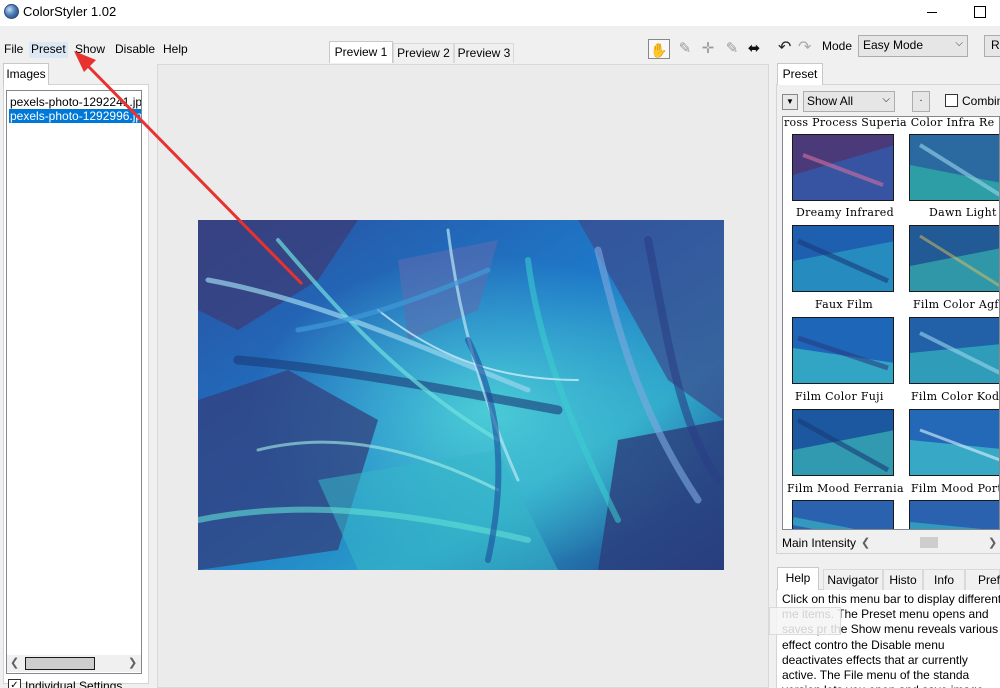 Image resolution: width=1000 pixels, height=688 pixels. What do you see at coordinates (853, 579) in the screenshot?
I see `tab-navigator: Navigator` at bounding box center [853, 579].